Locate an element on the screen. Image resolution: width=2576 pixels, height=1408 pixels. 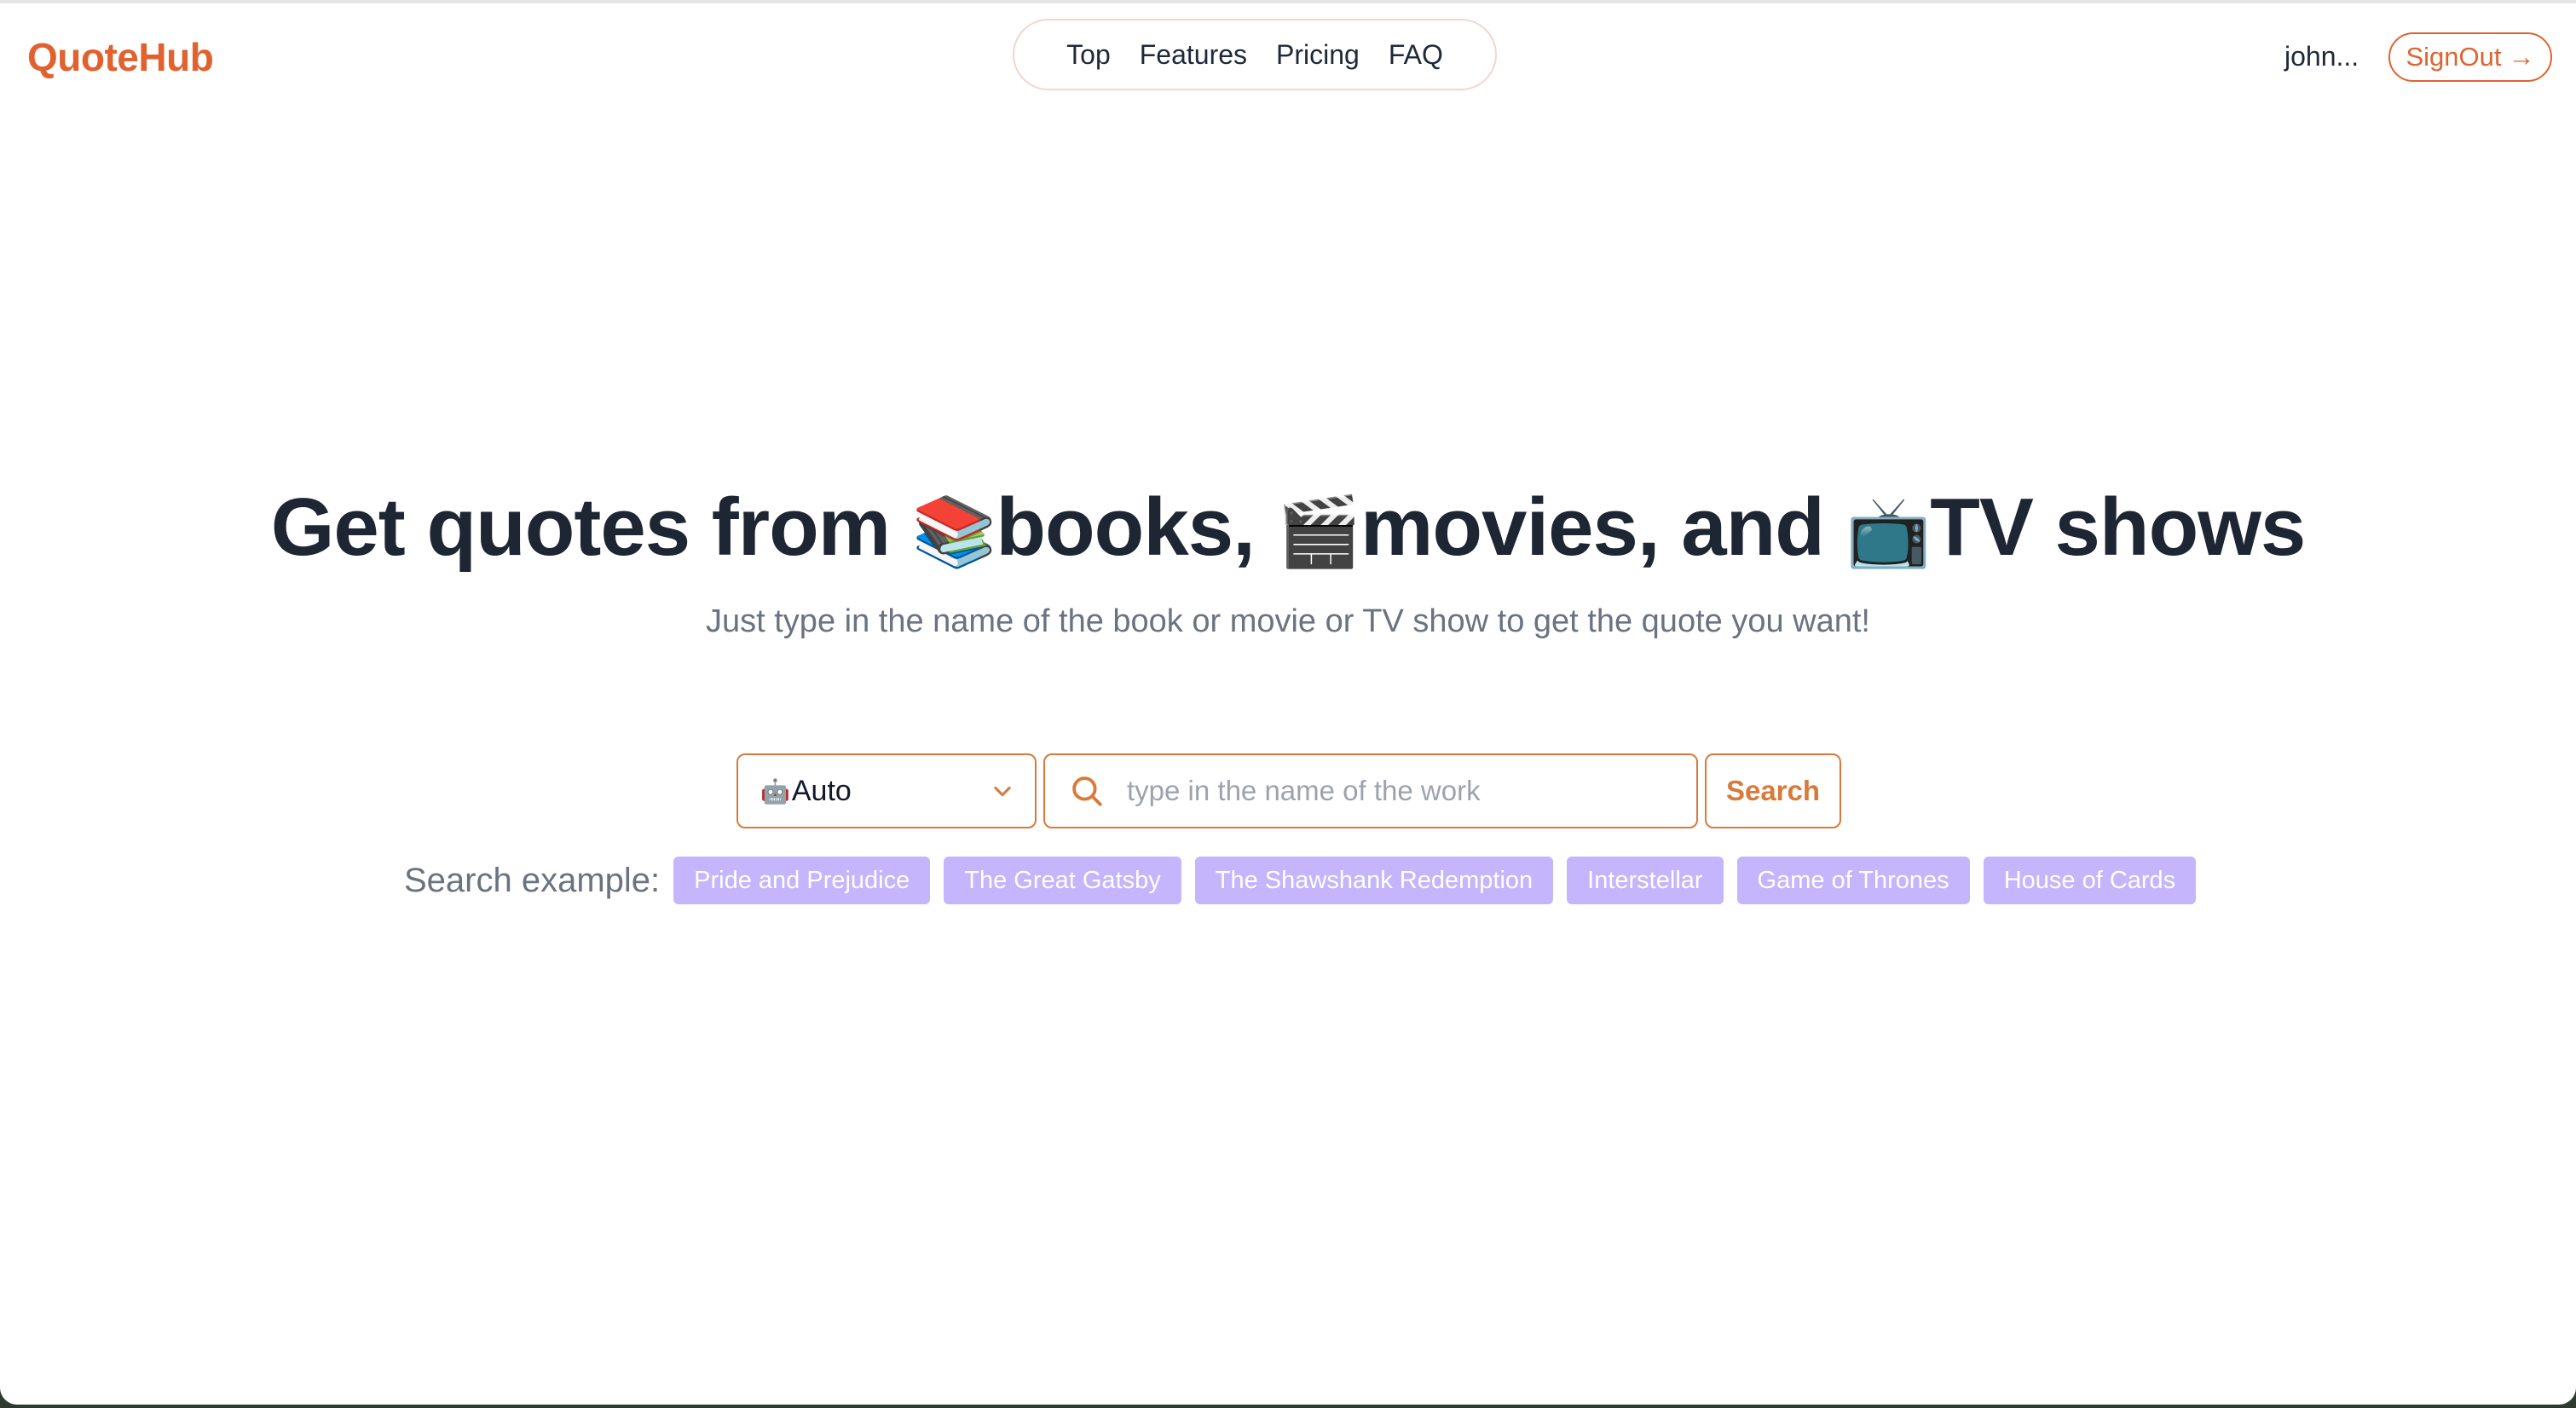
hero-title-tv: TV shows is located at coordinates (2118, 527).